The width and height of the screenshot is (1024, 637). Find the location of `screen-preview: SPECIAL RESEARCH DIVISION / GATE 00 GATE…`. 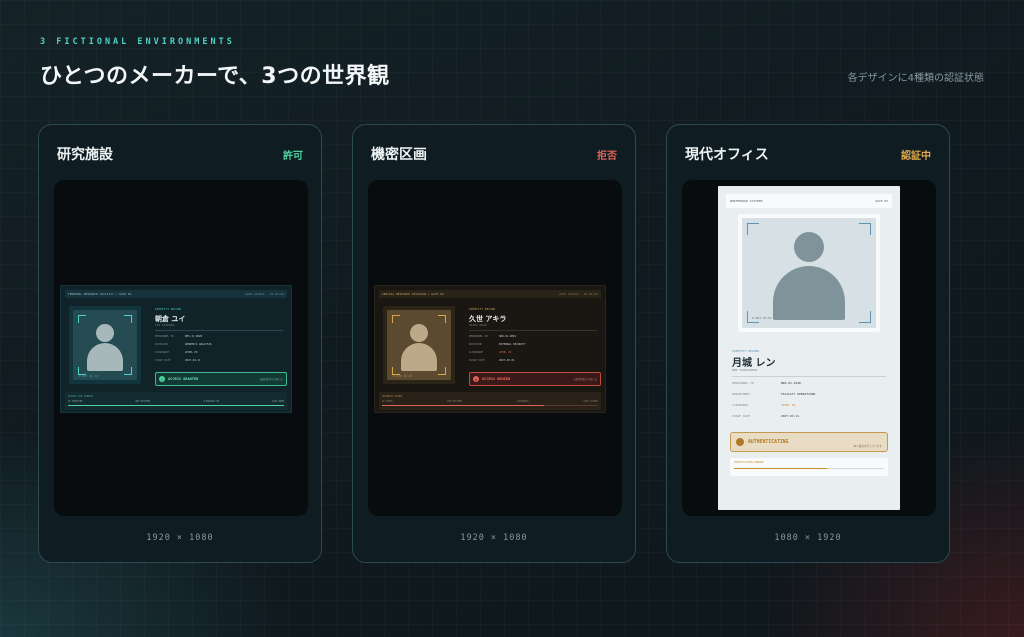

screen-preview: SPECIAL RESEARCH DIVISION / GATE 00 GATE… is located at coordinates (495, 348).